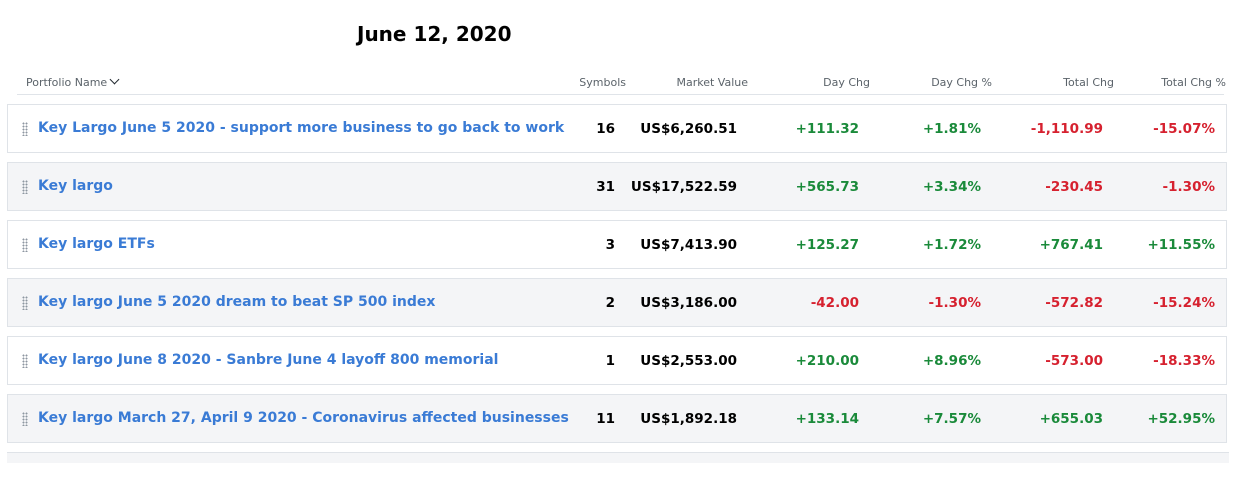 Image resolution: width=1256 pixels, height=496 pixels. What do you see at coordinates (1074, 361) in the screenshot?
I see `total-change: -573.00` at bounding box center [1074, 361].